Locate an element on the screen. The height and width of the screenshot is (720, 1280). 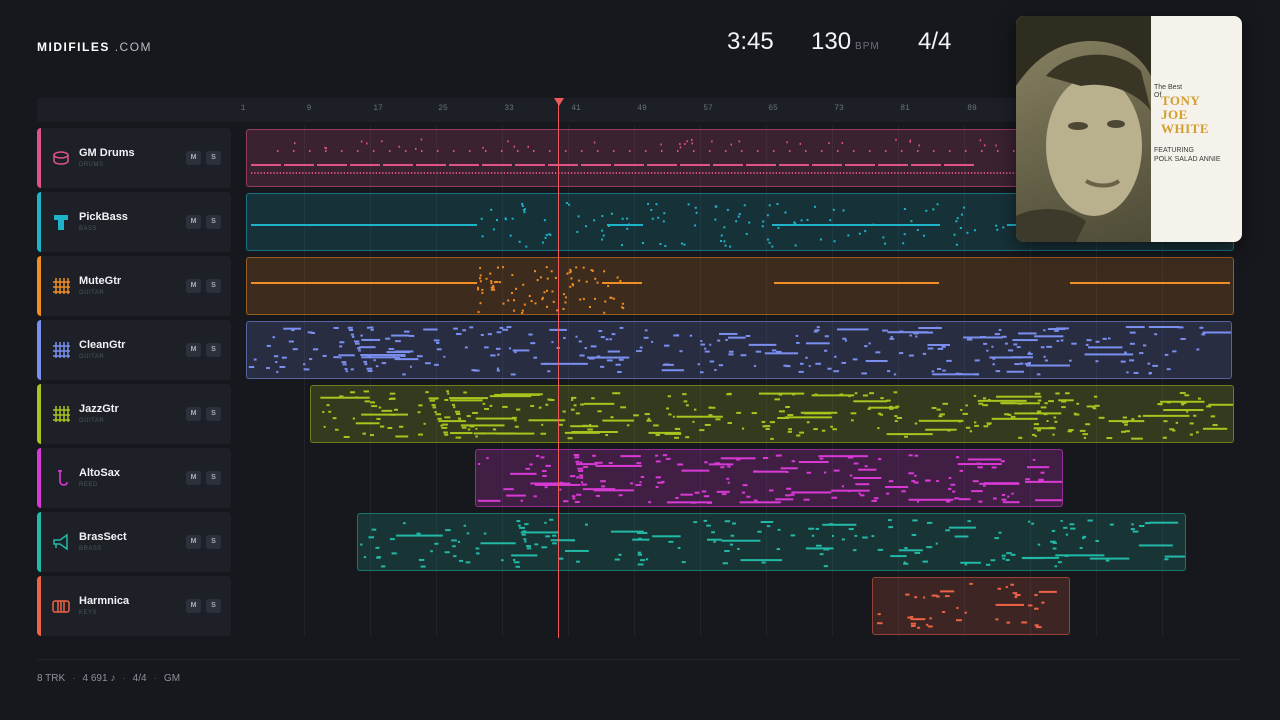
midi-clip-altosax is located at coordinates (769, 478).